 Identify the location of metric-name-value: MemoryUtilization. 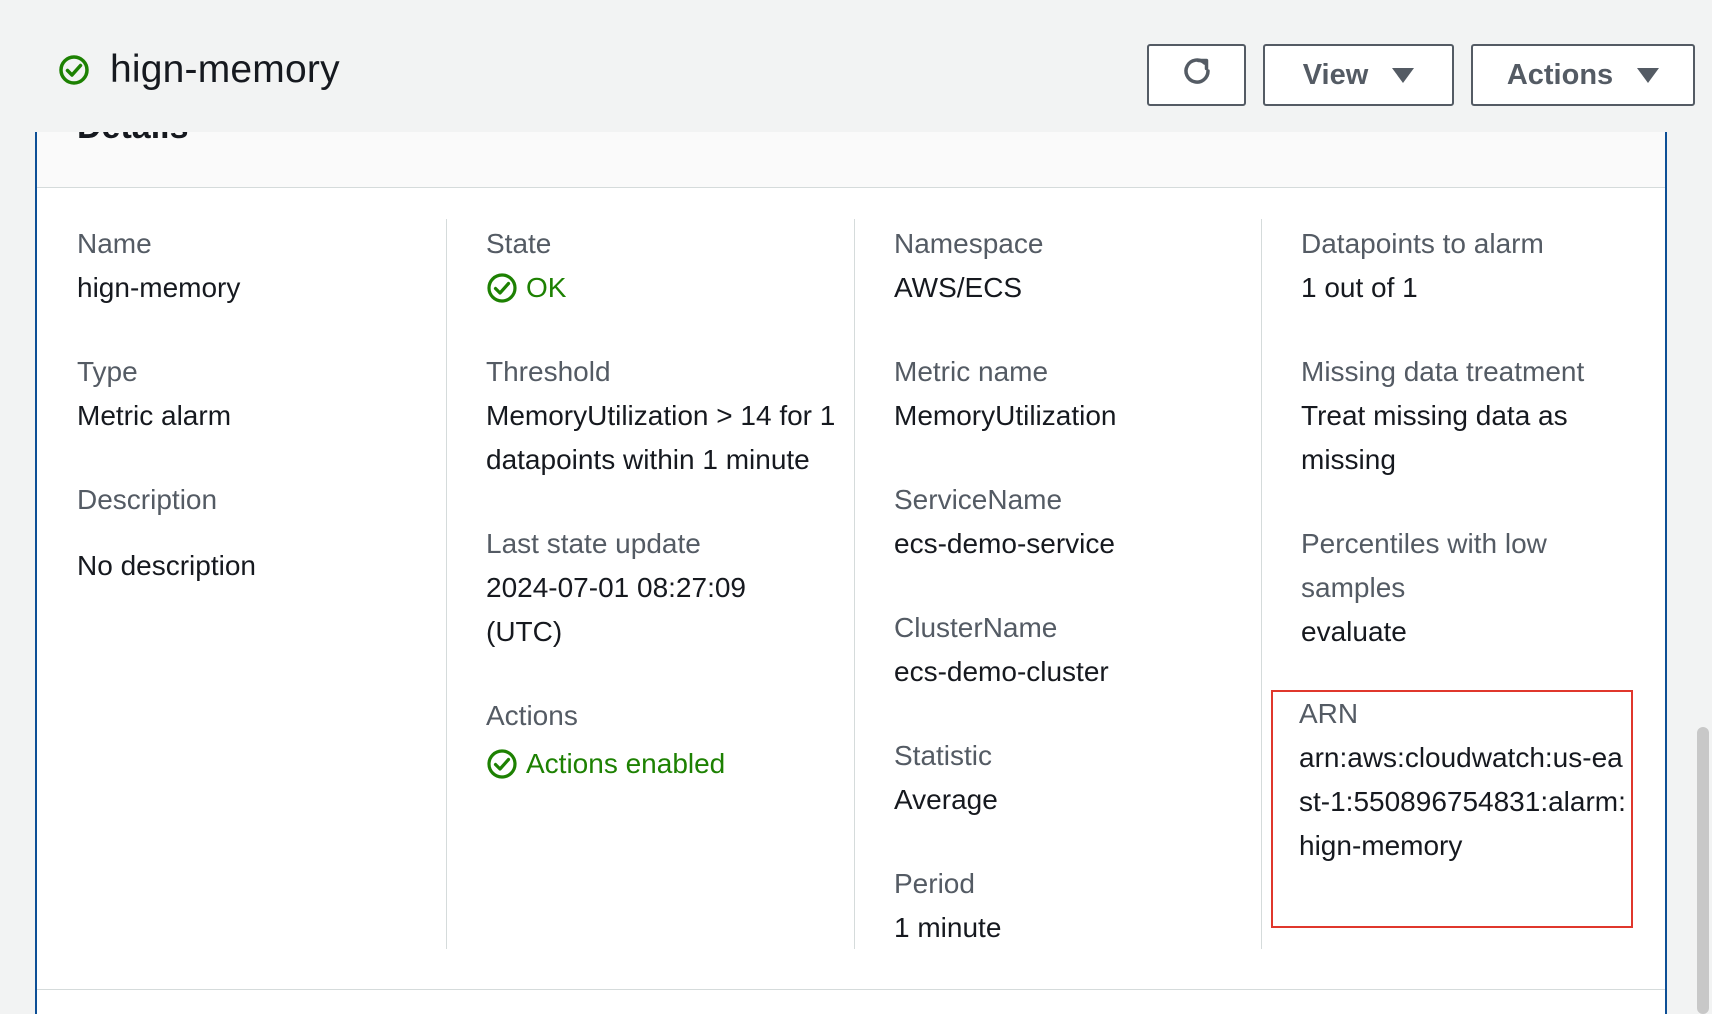
(1005, 415).